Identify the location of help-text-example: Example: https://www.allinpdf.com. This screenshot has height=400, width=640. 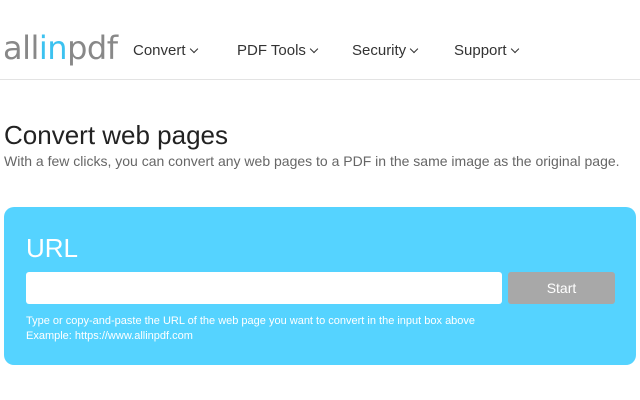
(109, 336).